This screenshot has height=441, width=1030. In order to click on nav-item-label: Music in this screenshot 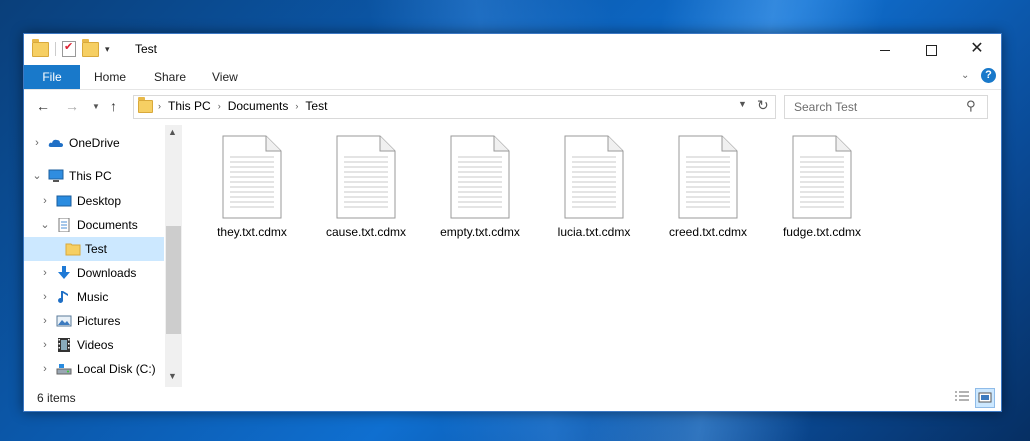, I will do `click(93, 297)`.